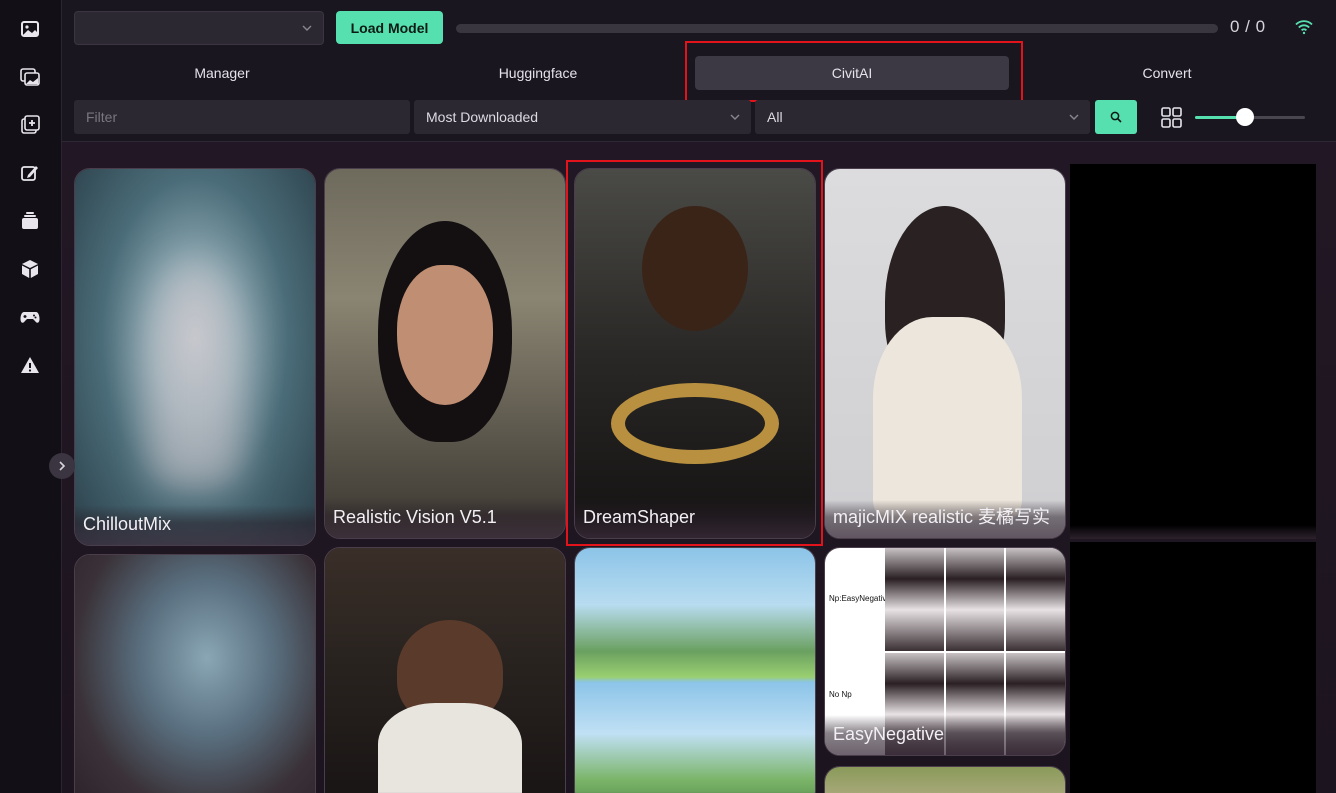 The height and width of the screenshot is (793, 1336). I want to click on chevron-right-icon, so click(62, 466).